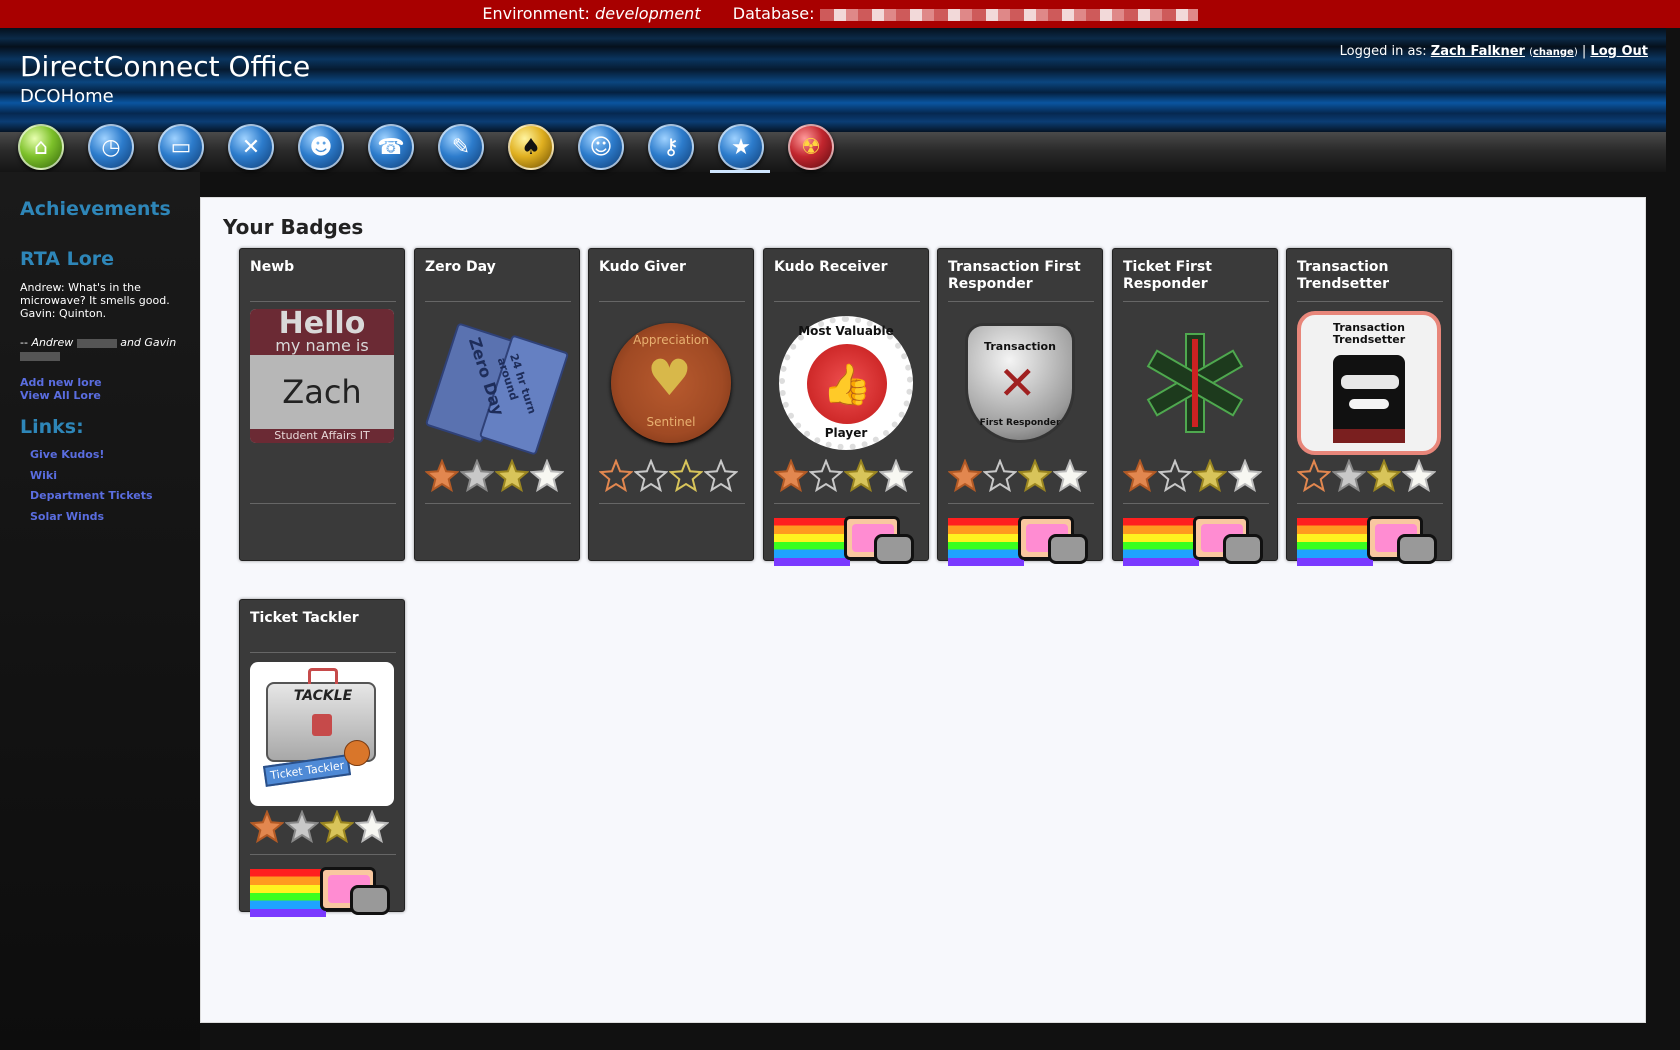 The width and height of the screenshot is (1680, 1050). What do you see at coordinates (26, 342) in the screenshot?
I see `lore-attr-prefix: --` at bounding box center [26, 342].